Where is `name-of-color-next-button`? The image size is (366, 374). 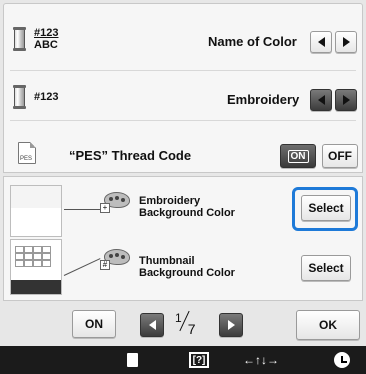 name-of-color-next-button is located at coordinates (346, 42).